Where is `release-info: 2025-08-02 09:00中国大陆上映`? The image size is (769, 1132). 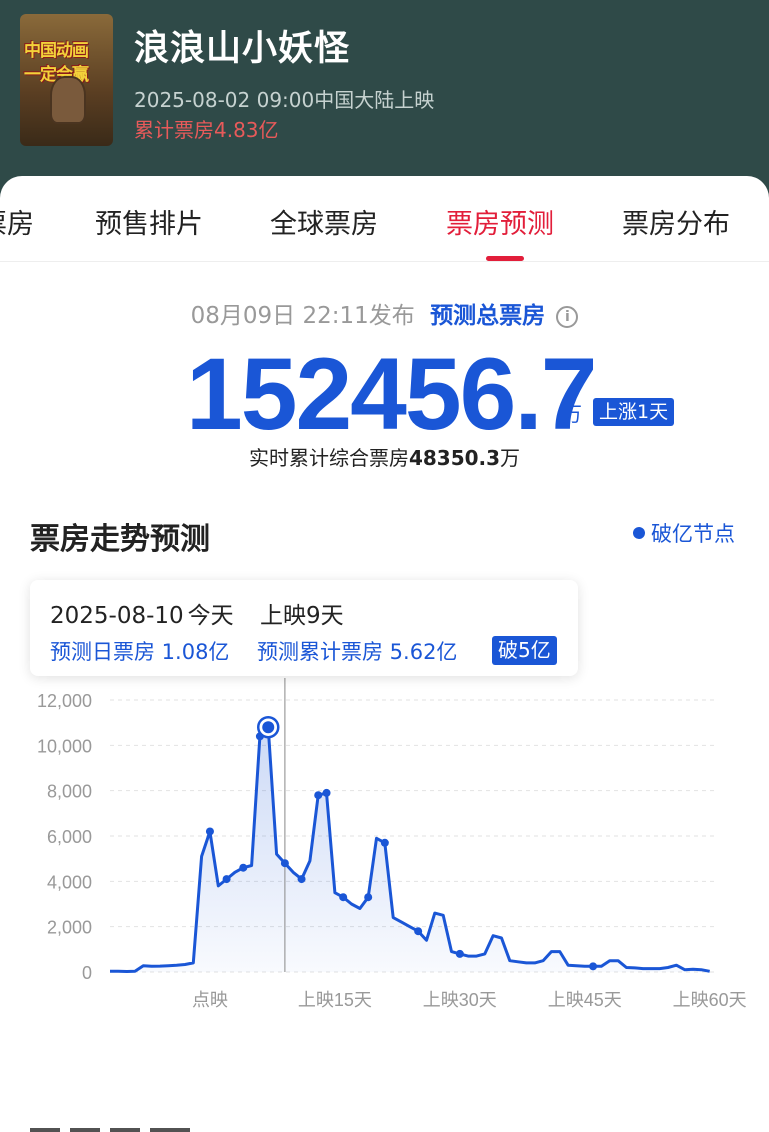 release-info: 2025-08-02 09:00中国大陆上映 is located at coordinates (284, 100).